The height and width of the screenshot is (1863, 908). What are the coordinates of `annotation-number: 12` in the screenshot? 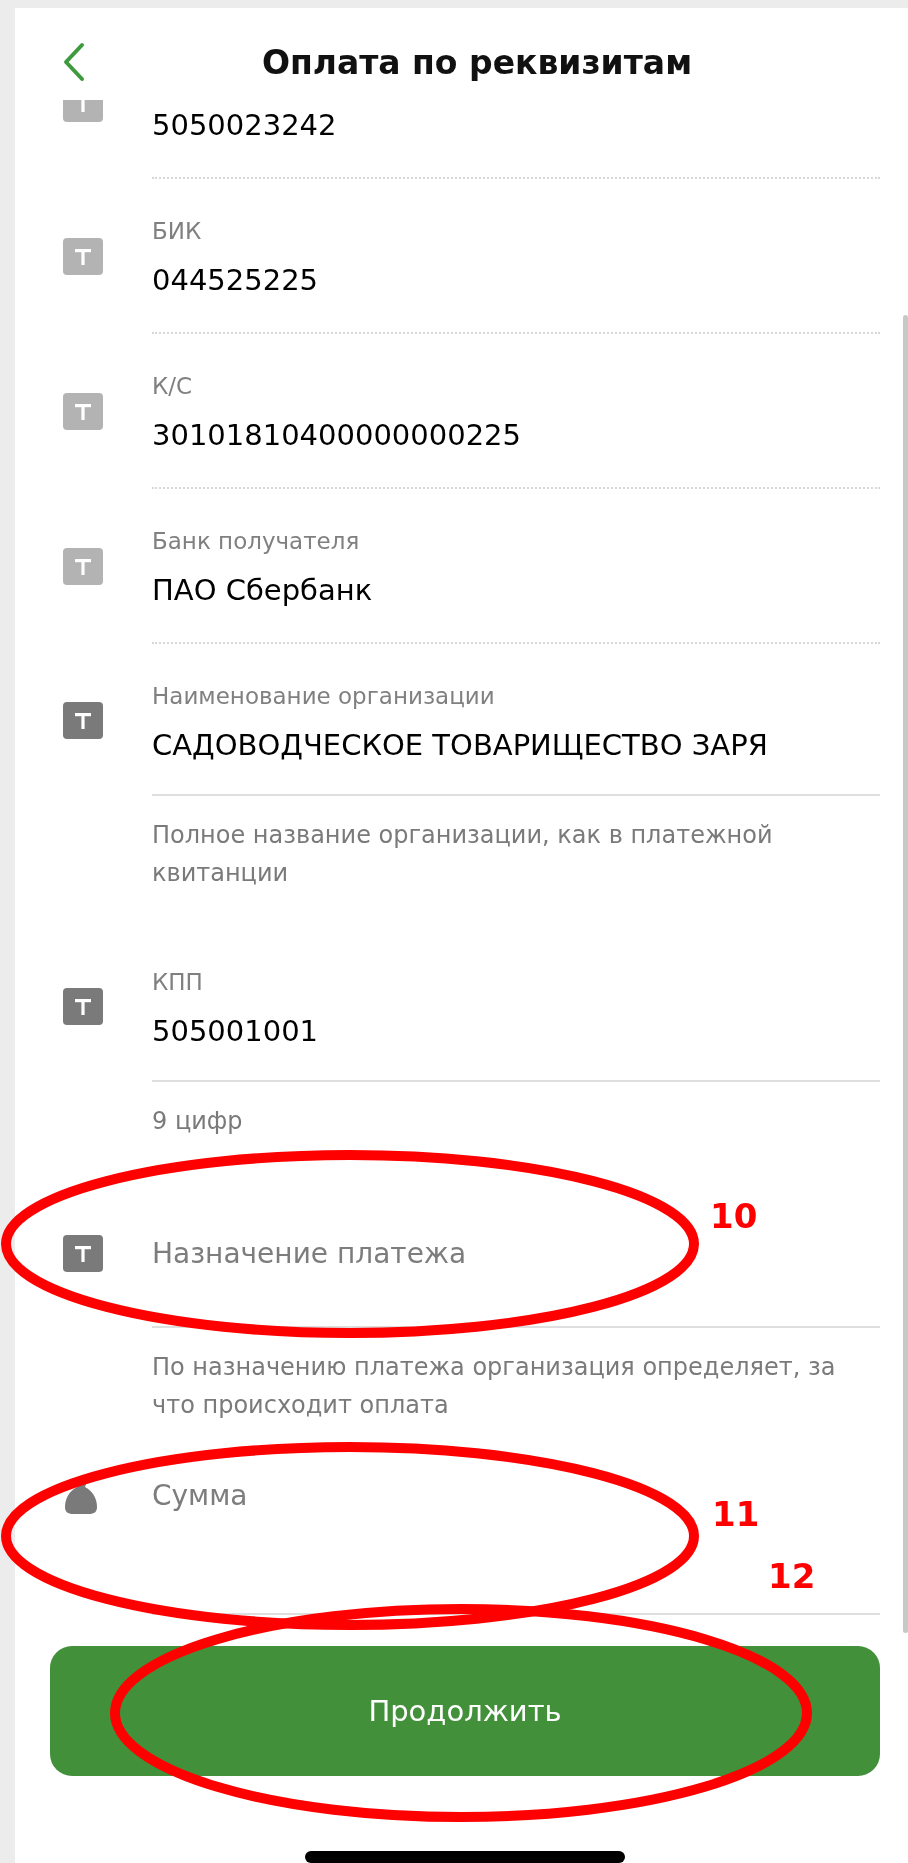 It's located at (792, 1576).